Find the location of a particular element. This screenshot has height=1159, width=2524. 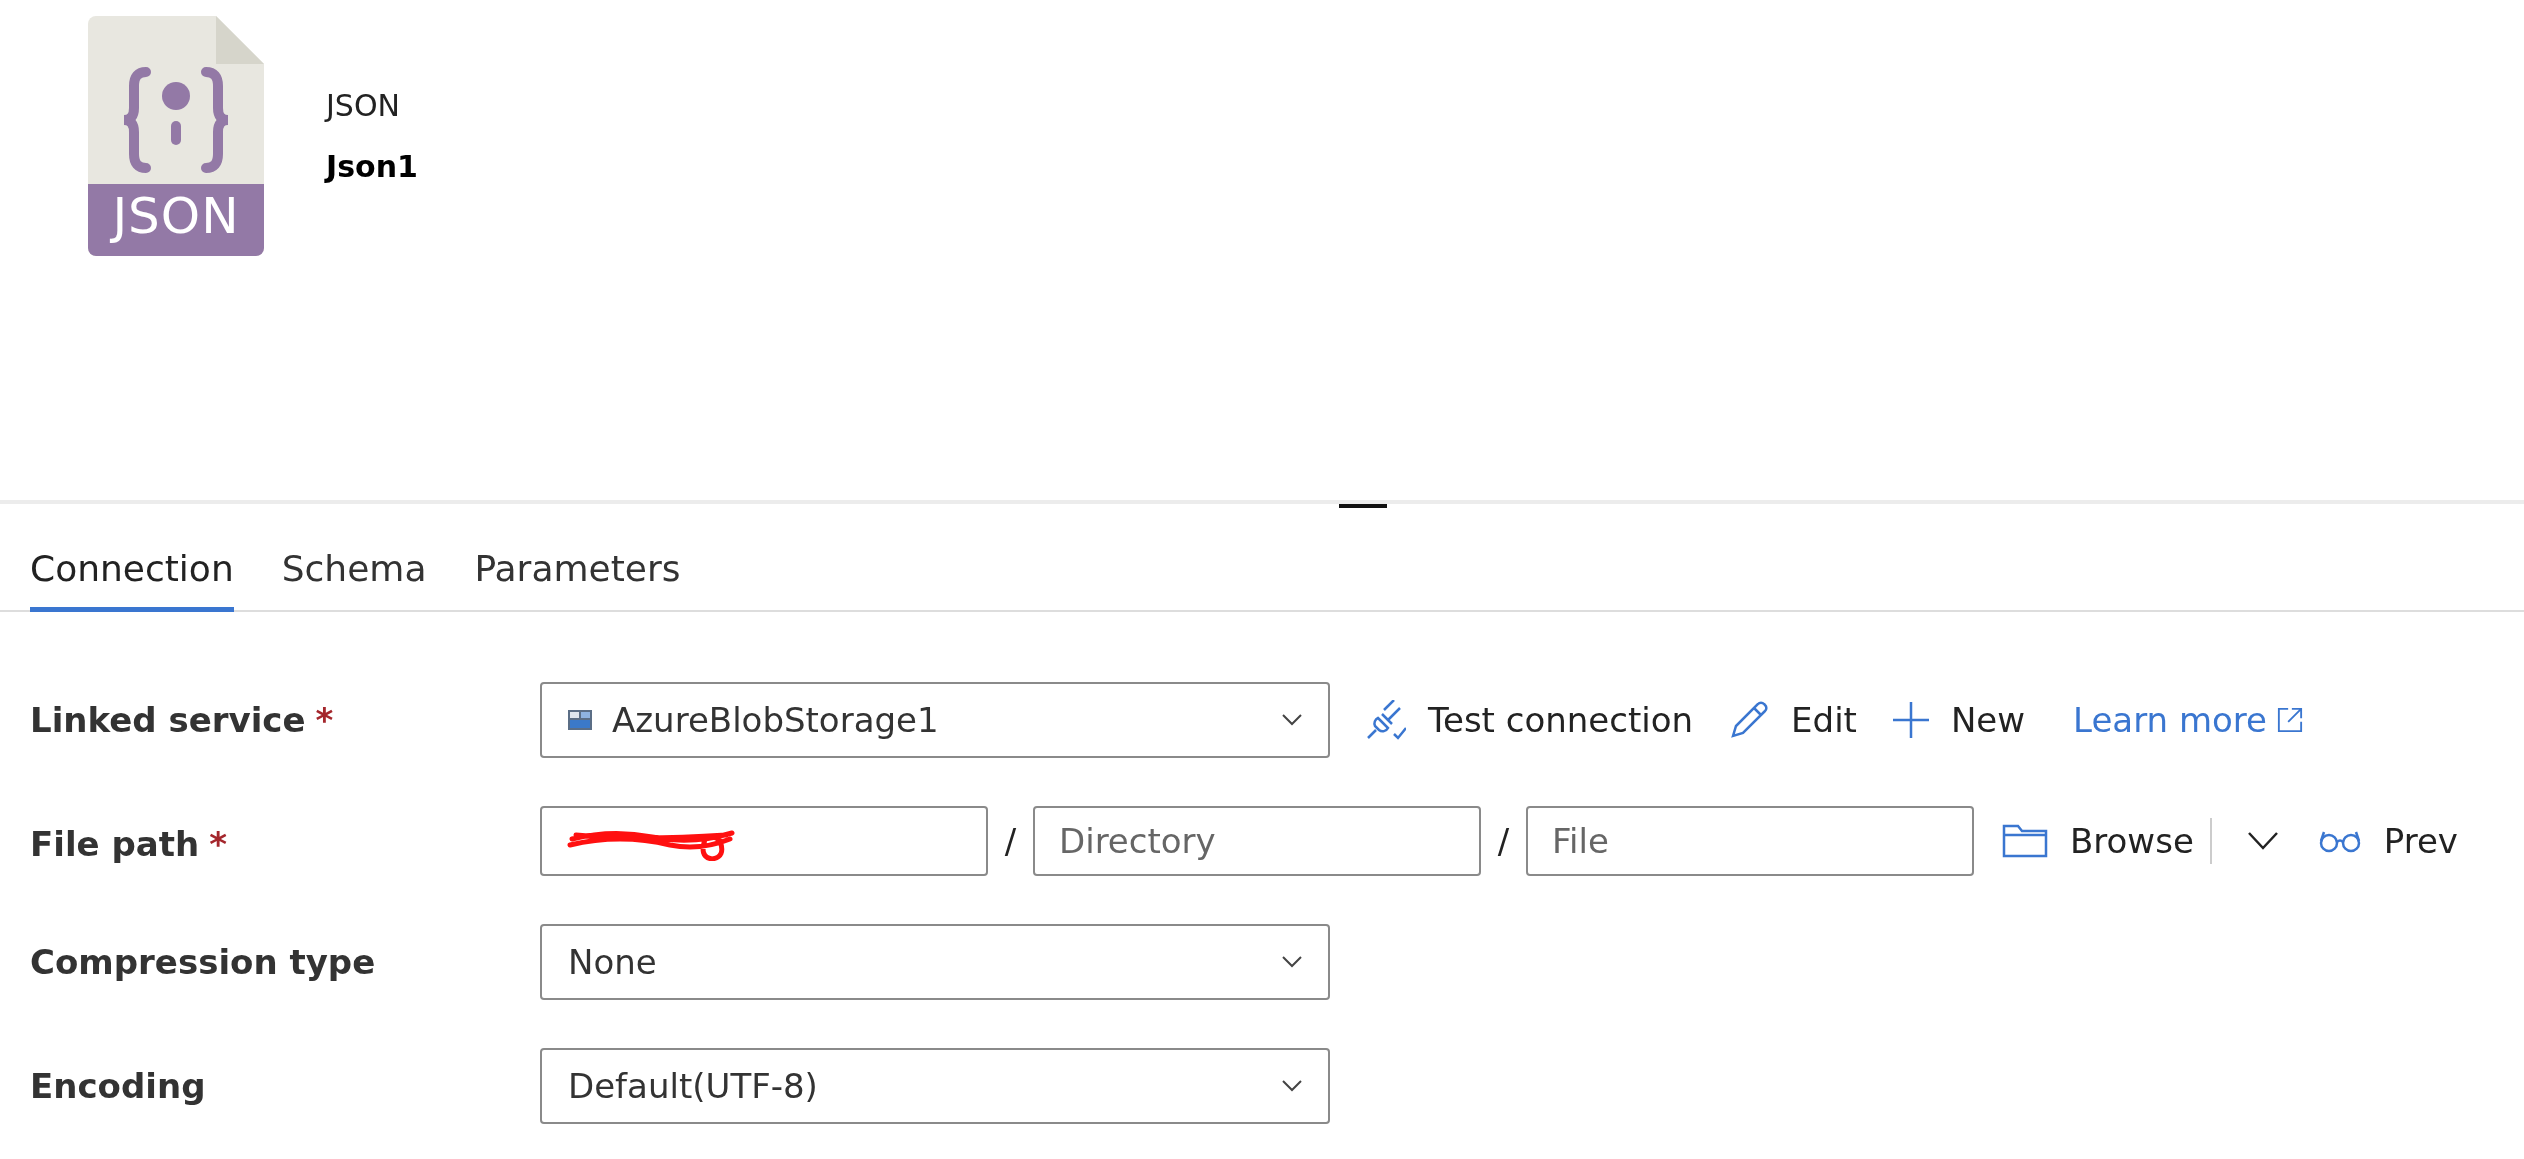

field-label: File path is located at coordinates (115, 844).